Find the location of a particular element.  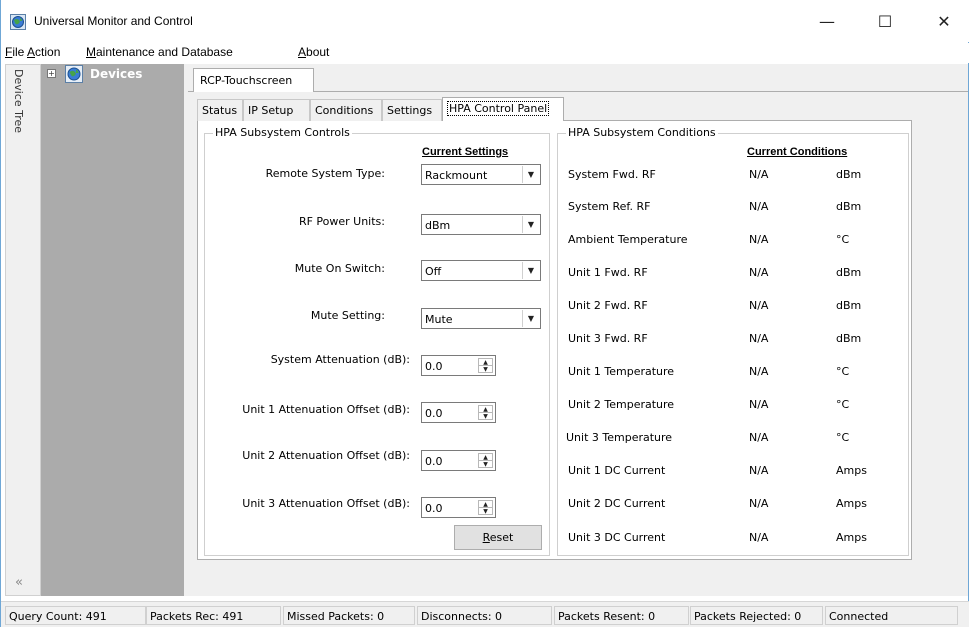

menu-file-label: ile is located at coordinates (18, 52).